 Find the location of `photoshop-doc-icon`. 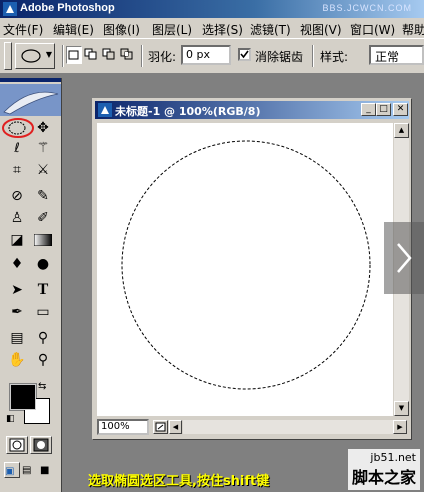

photoshop-doc-icon is located at coordinates (105, 110).